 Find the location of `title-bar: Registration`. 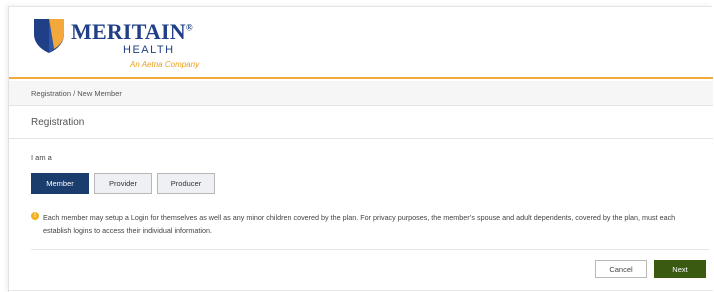

title-bar: Registration is located at coordinates (361, 123).